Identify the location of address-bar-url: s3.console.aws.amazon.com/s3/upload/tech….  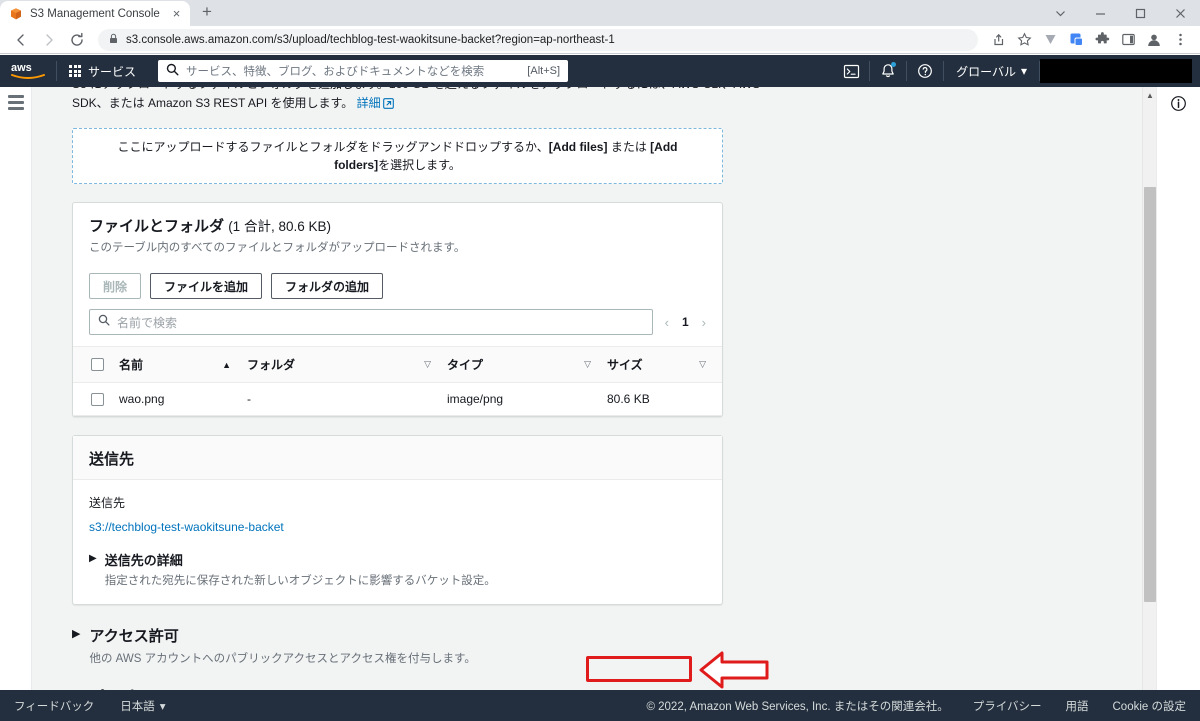
(370, 39).